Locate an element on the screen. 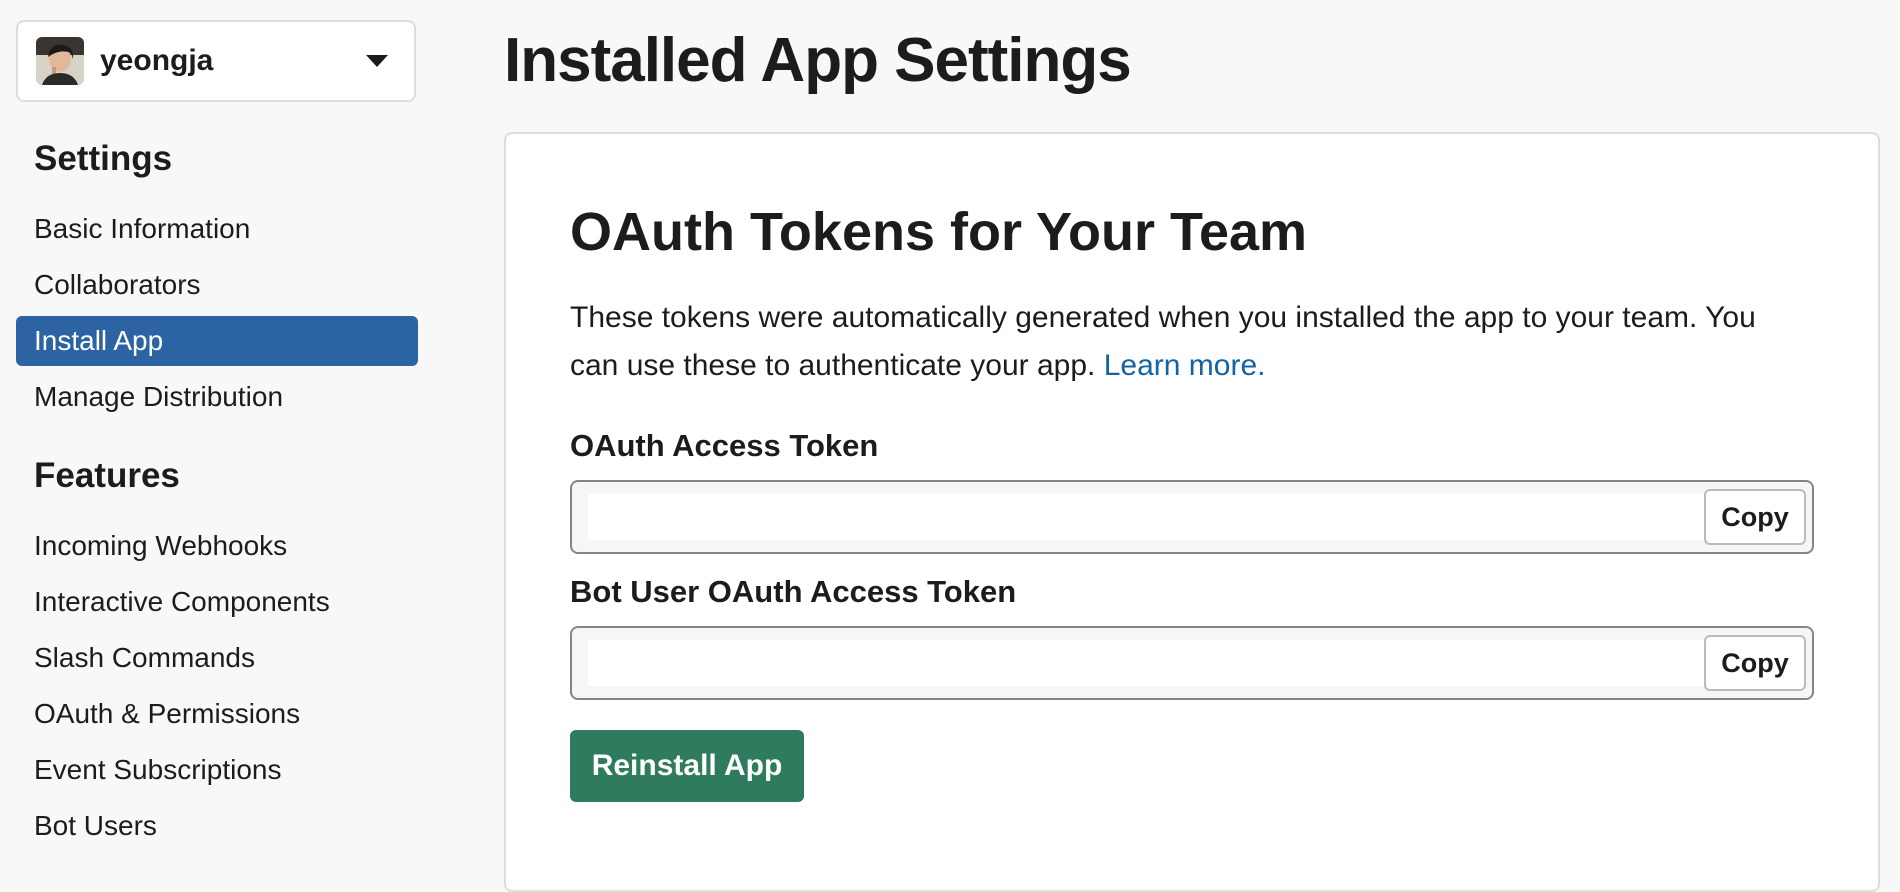  sidebar-item-slash-commands: Slash Commands is located at coordinates (217, 658).